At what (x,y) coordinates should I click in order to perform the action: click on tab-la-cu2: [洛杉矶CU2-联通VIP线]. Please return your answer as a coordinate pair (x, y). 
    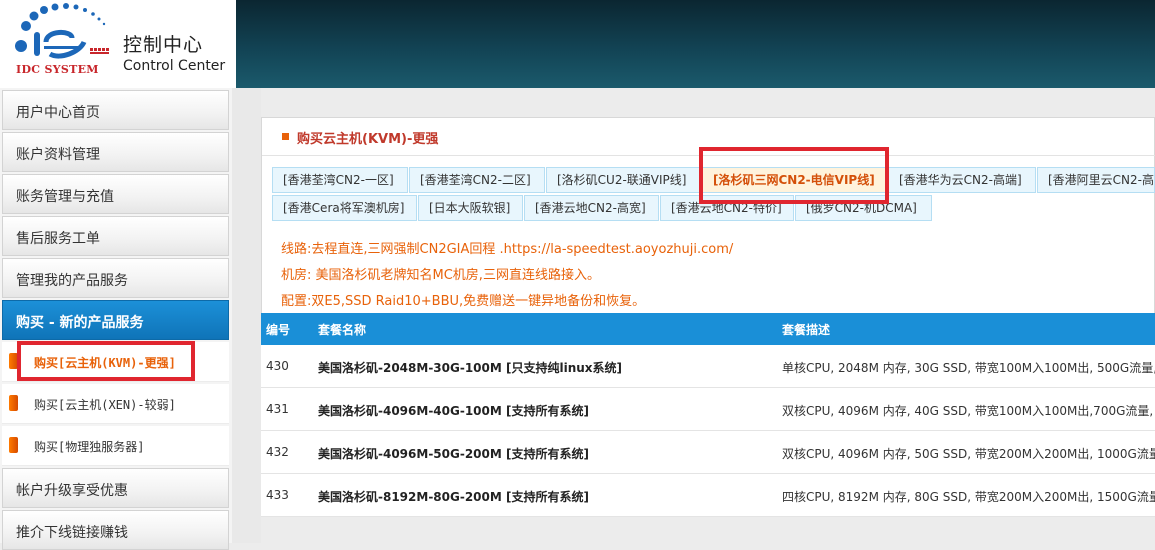
    Looking at the image, I should click on (623, 180).